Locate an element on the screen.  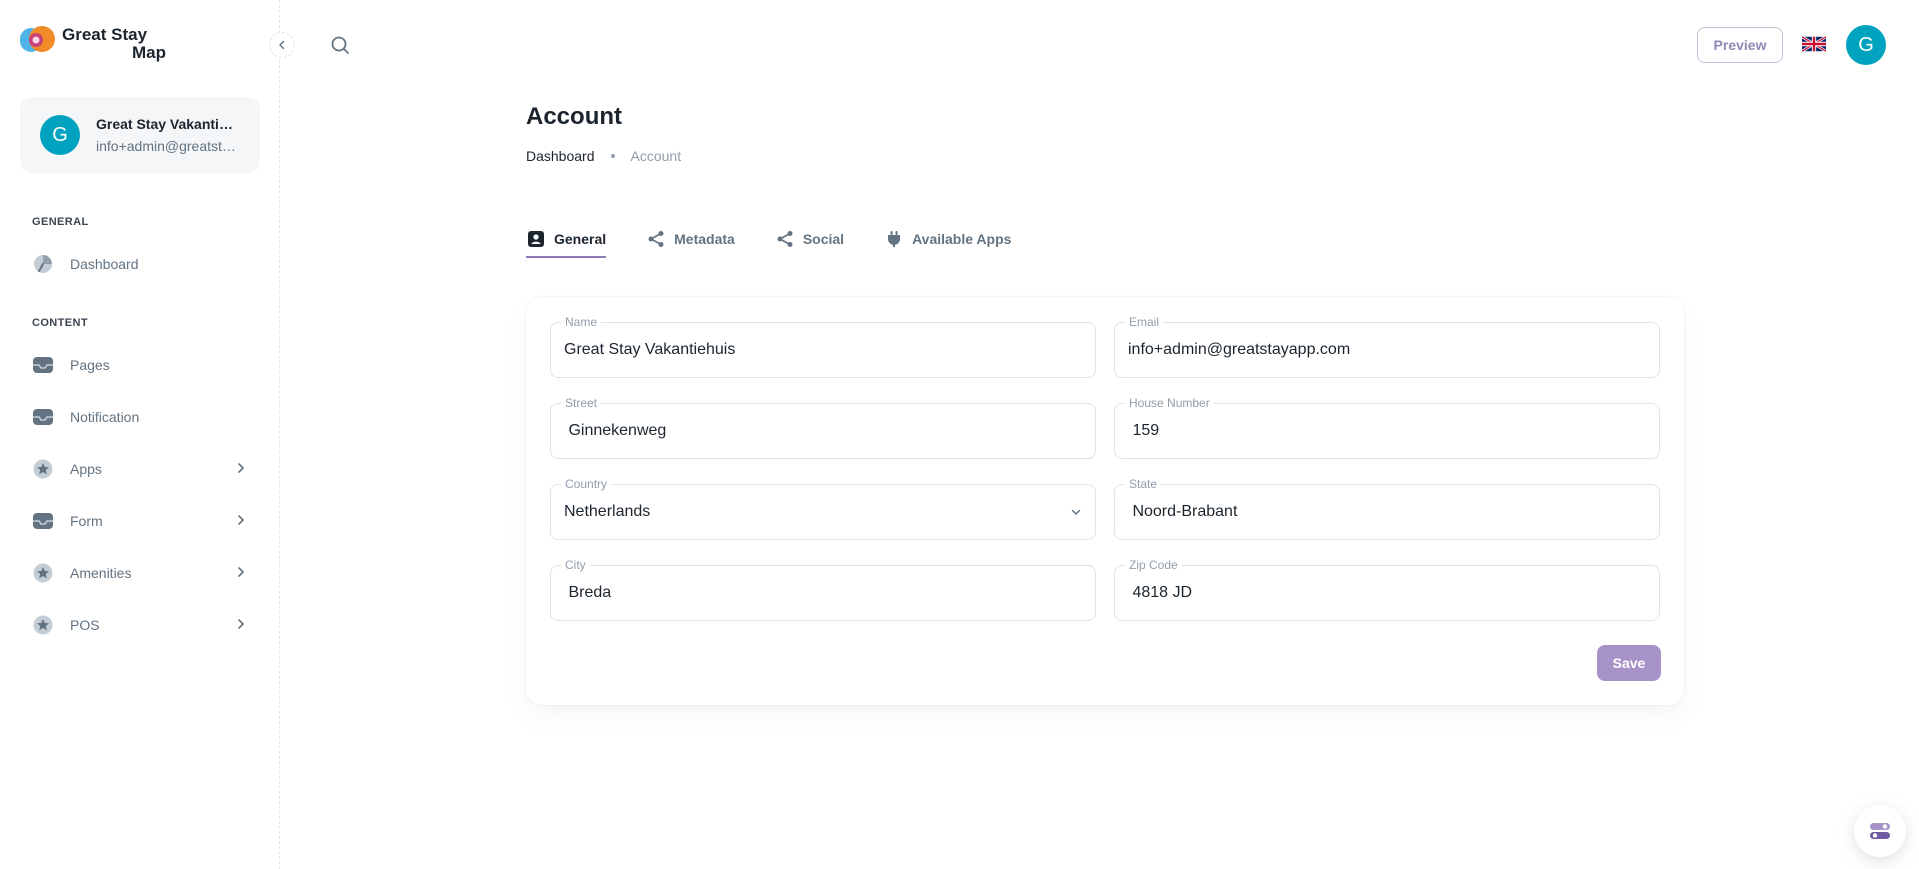
tab-label: Available Apps is located at coordinates (962, 239).